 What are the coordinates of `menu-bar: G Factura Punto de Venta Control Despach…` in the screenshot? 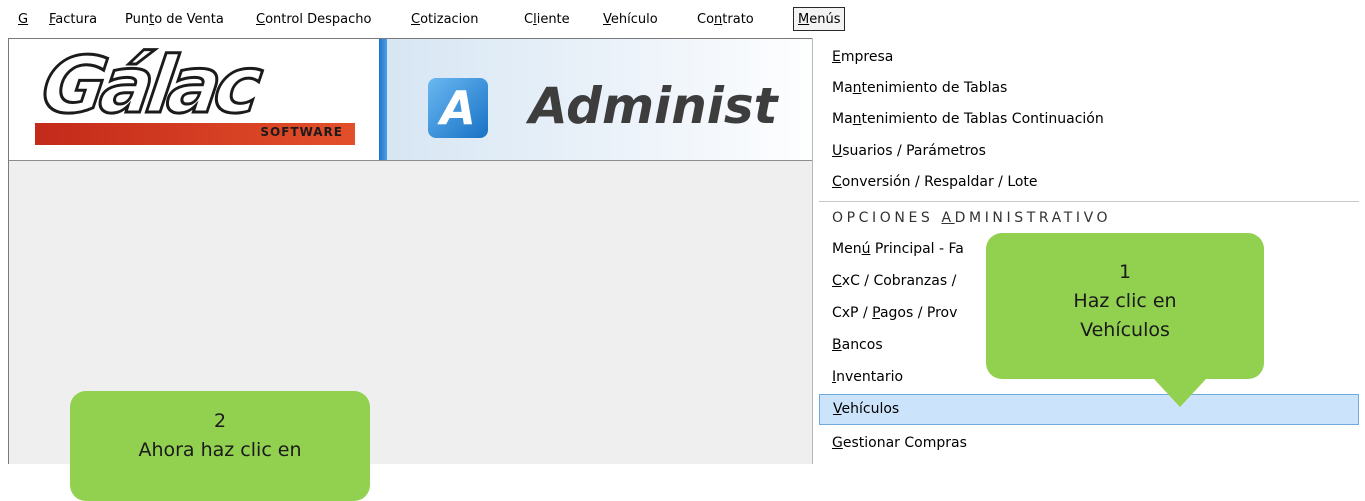 It's located at (682, 19).